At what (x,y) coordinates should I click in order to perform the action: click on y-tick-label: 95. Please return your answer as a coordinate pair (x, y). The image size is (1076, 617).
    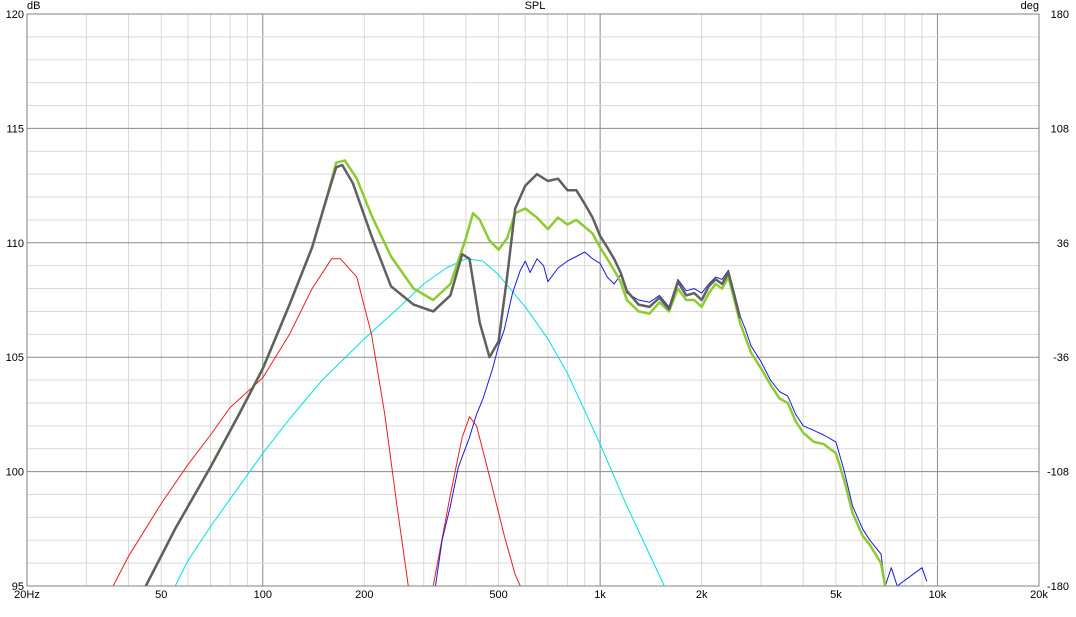
    Looking at the image, I should click on (18, 587).